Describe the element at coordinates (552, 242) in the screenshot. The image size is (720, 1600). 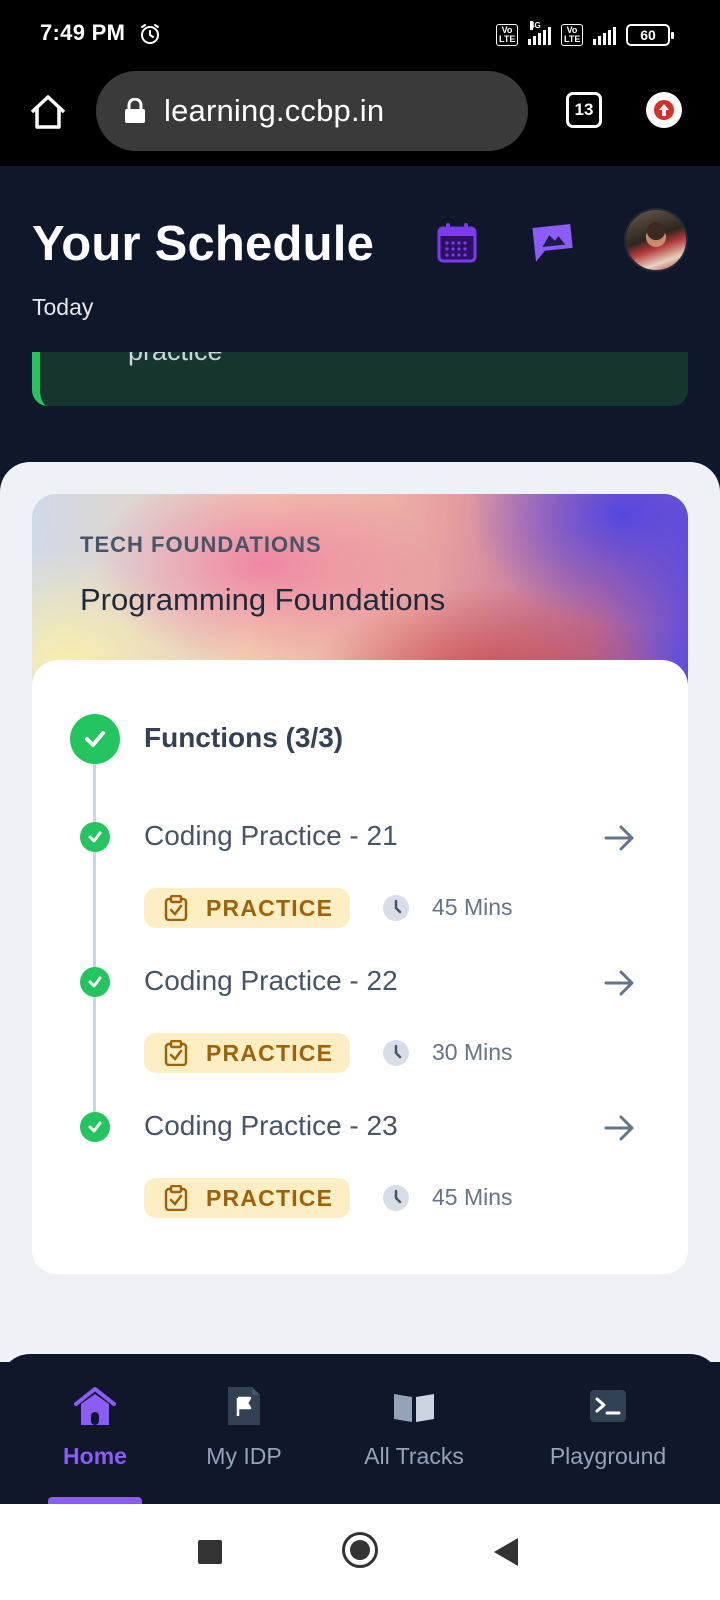
I see `feedback-chat-icon` at that location.